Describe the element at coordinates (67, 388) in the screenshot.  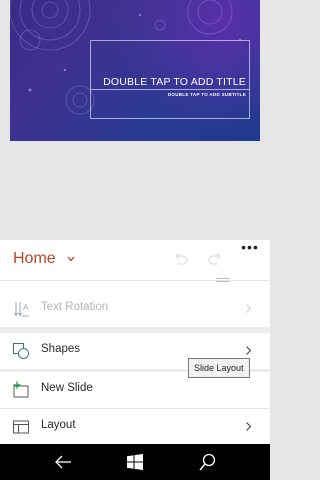
I see `new-slide-label: New Slide` at that location.